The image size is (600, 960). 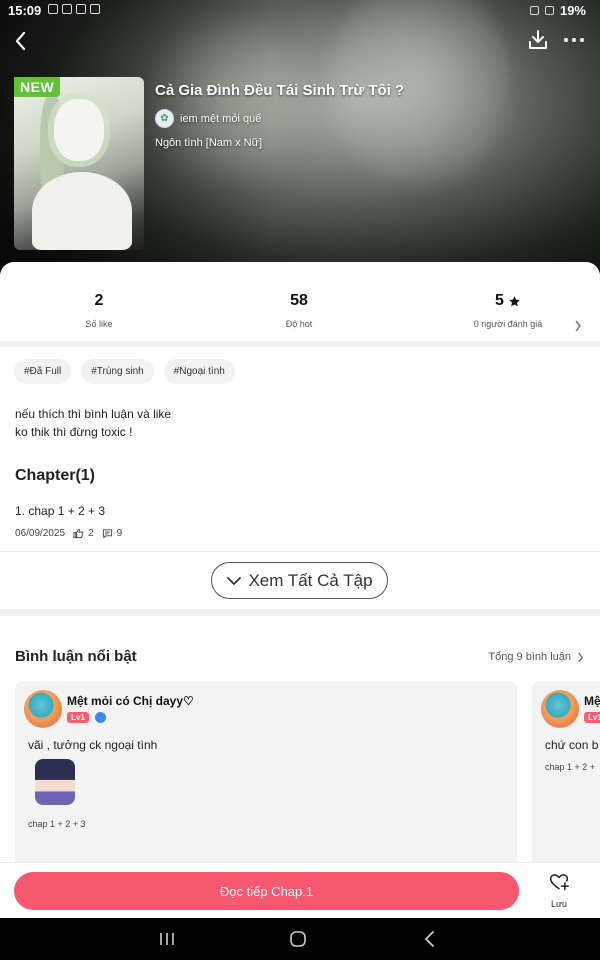 I want to click on chevron-left-icon, so click(x=20, y=41).